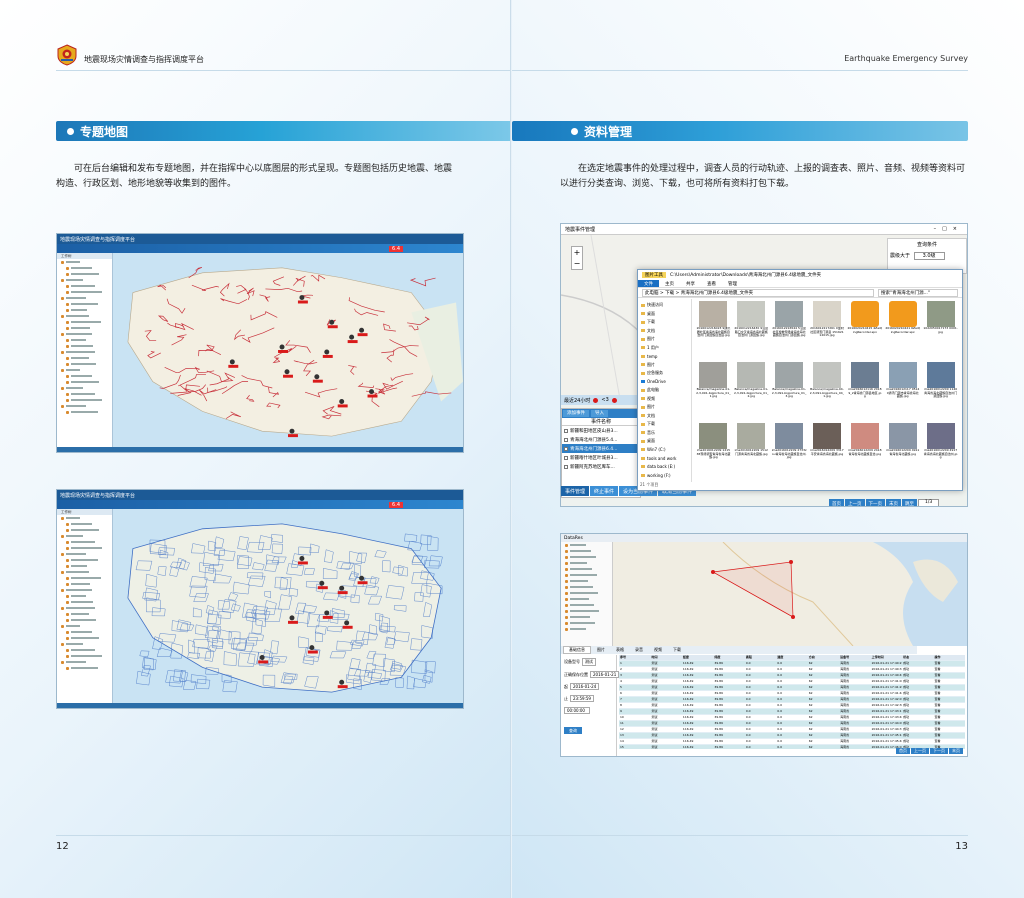  I want to click on file-thumbnail: ima2016012209 1140青海省海北藏族自治州门源回族.jpg, so click(940, 391).